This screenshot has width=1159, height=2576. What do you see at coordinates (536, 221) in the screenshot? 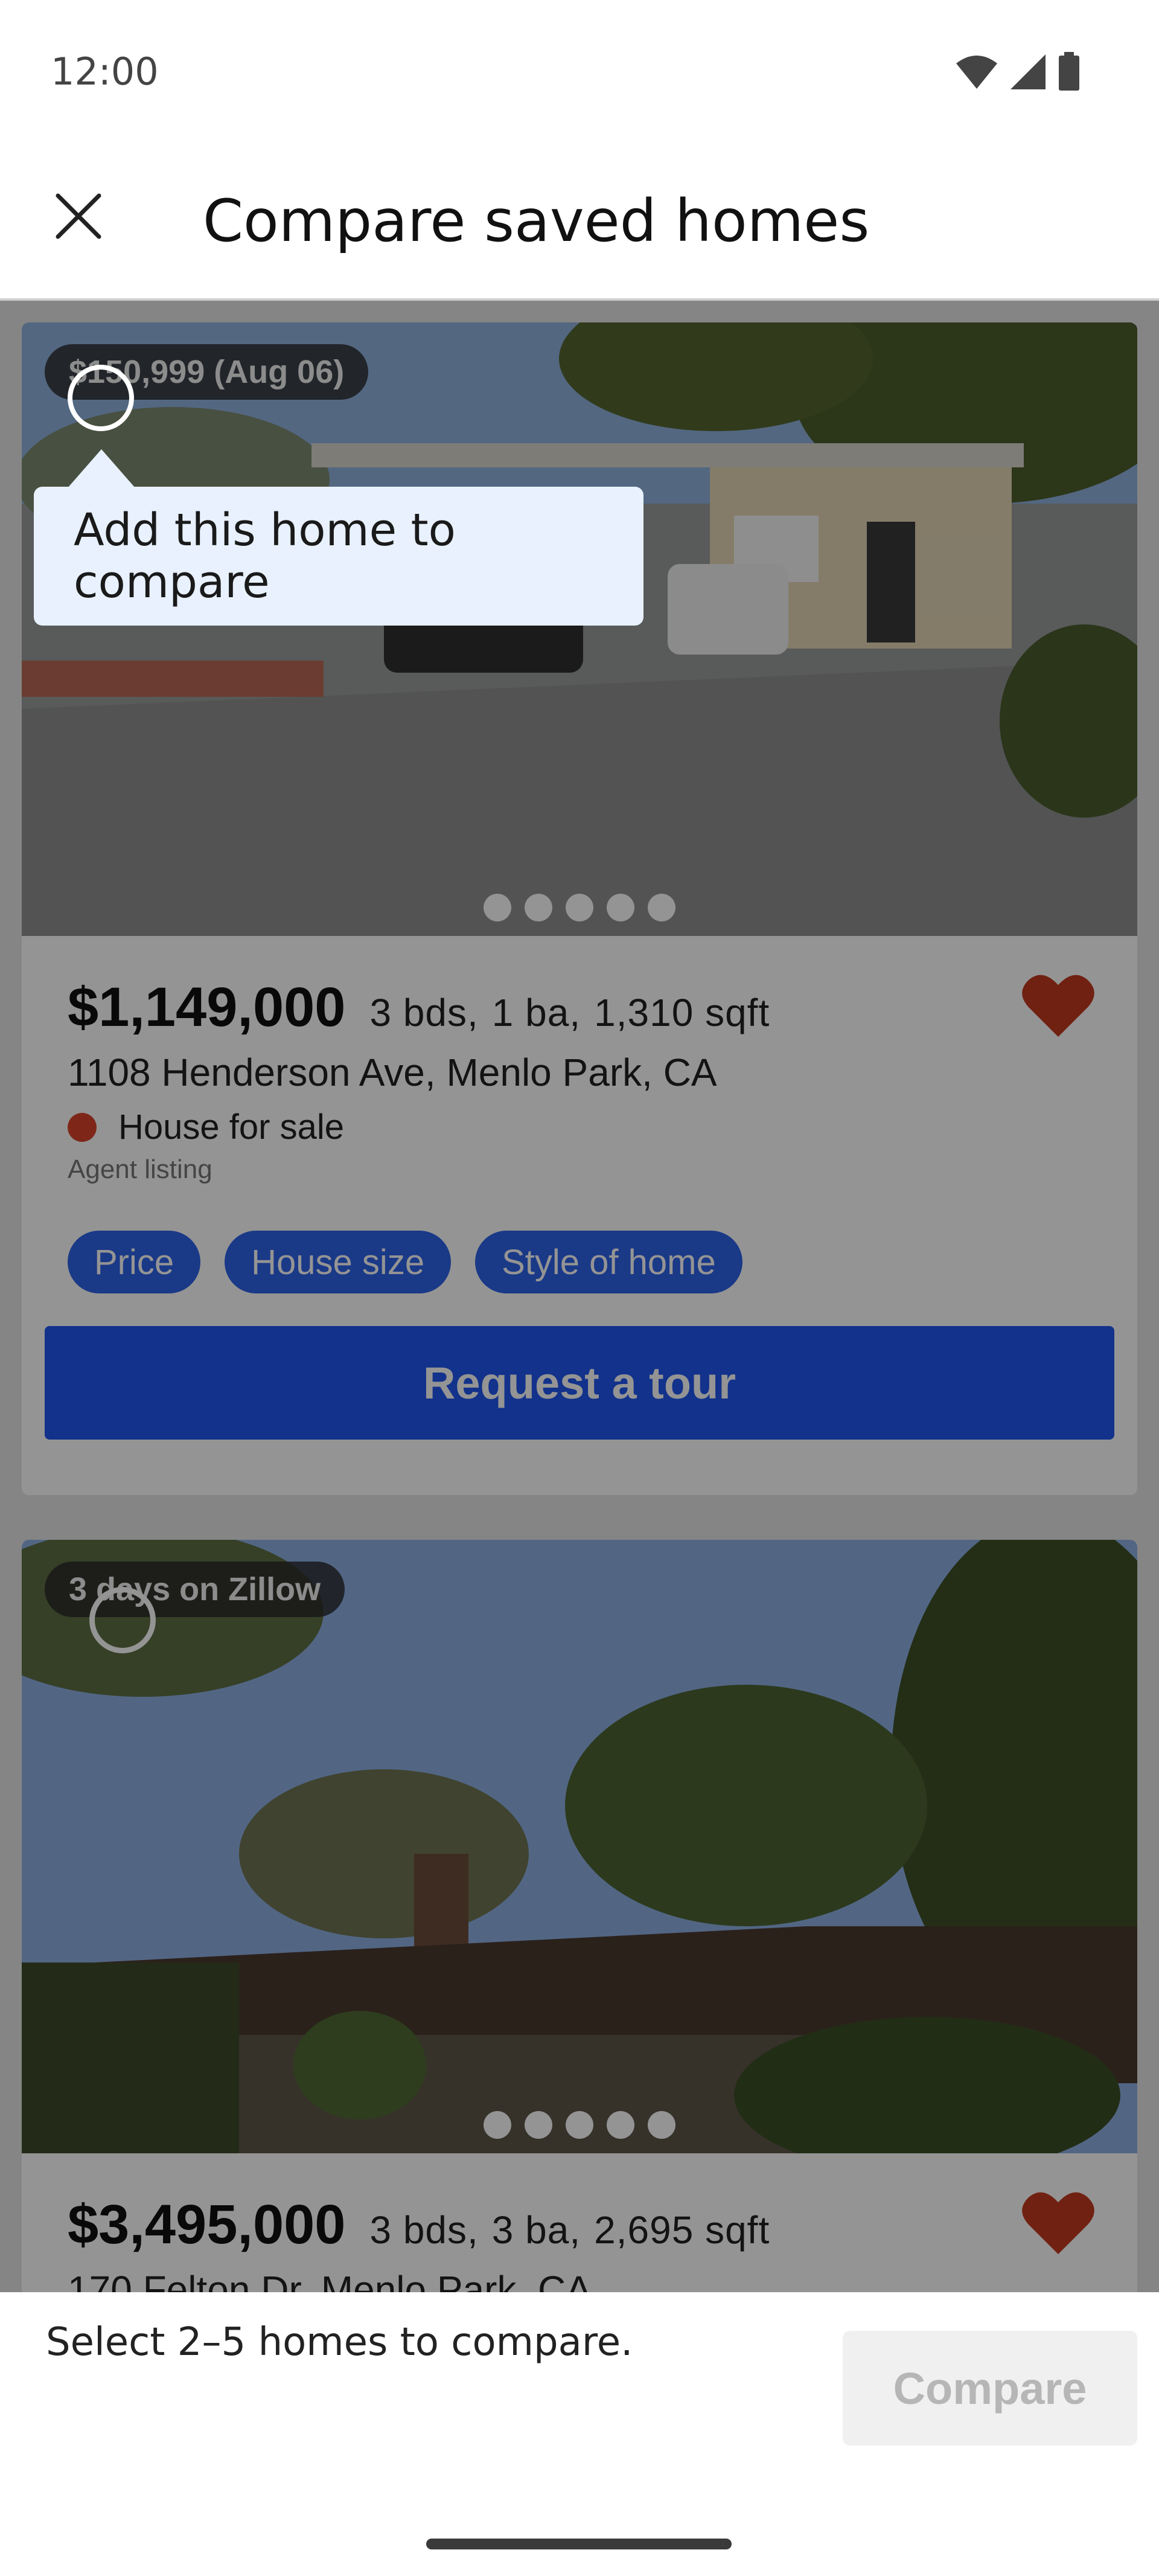
I see `page-title: Compare saved homes` at bounding box center [536, 221].